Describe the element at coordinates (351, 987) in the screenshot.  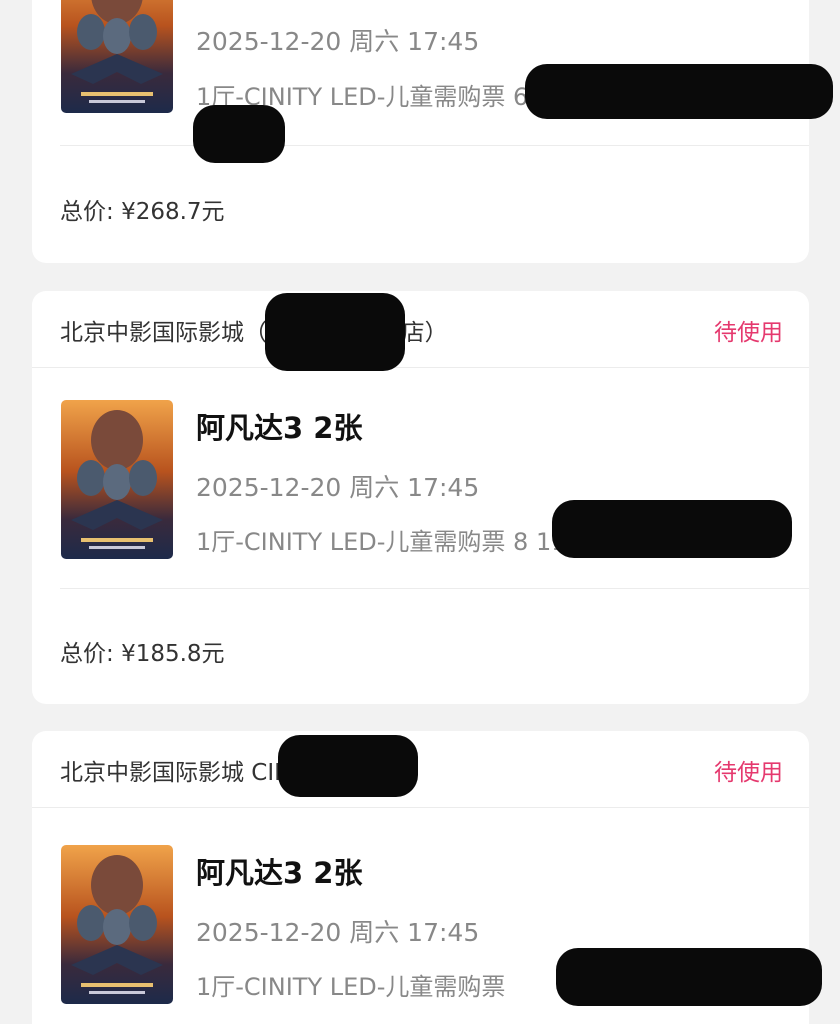
I see `hall-seat-info: 1厅-CINITY LED-儿童需购票` at that location.